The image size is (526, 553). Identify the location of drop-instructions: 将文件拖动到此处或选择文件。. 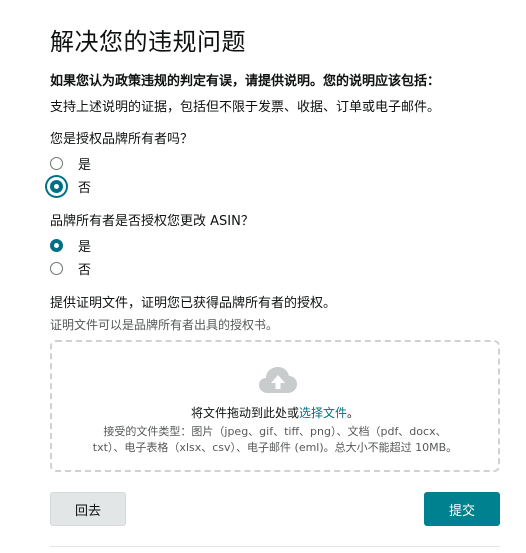
(275, 412).